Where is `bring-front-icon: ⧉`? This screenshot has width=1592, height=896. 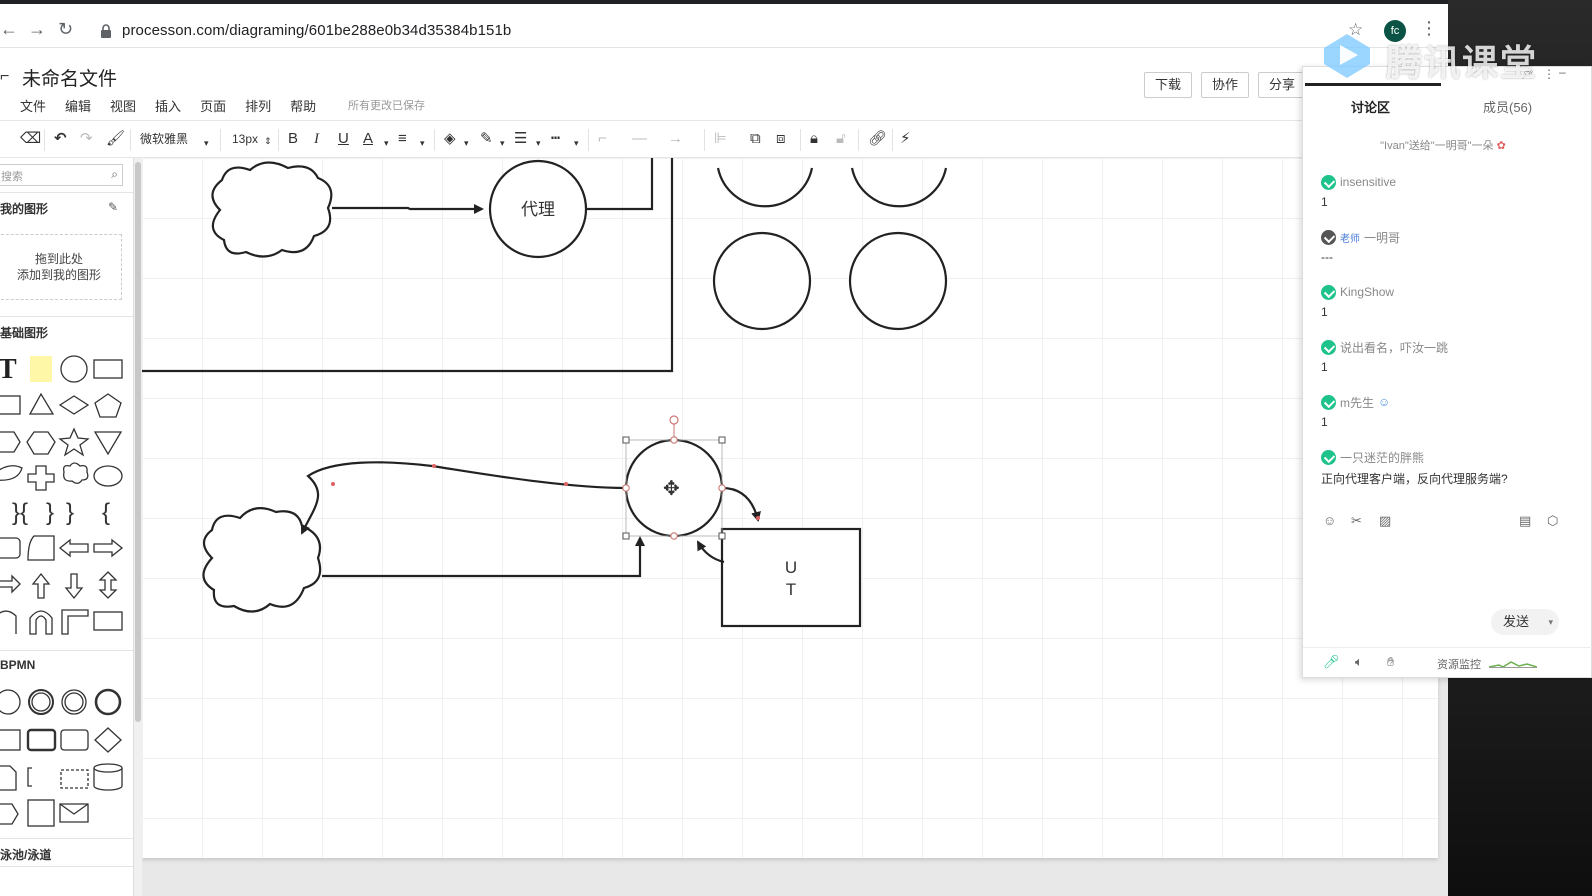
bring-front-icon: ⧉ is located at coordinates (755, 139).